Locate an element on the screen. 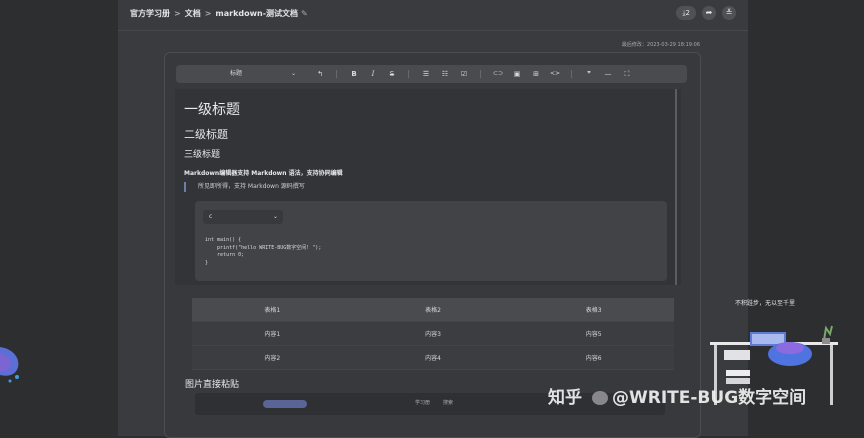  breadcrumb-item-current: markdown-测试文档 is located at coordinates (257, 13).